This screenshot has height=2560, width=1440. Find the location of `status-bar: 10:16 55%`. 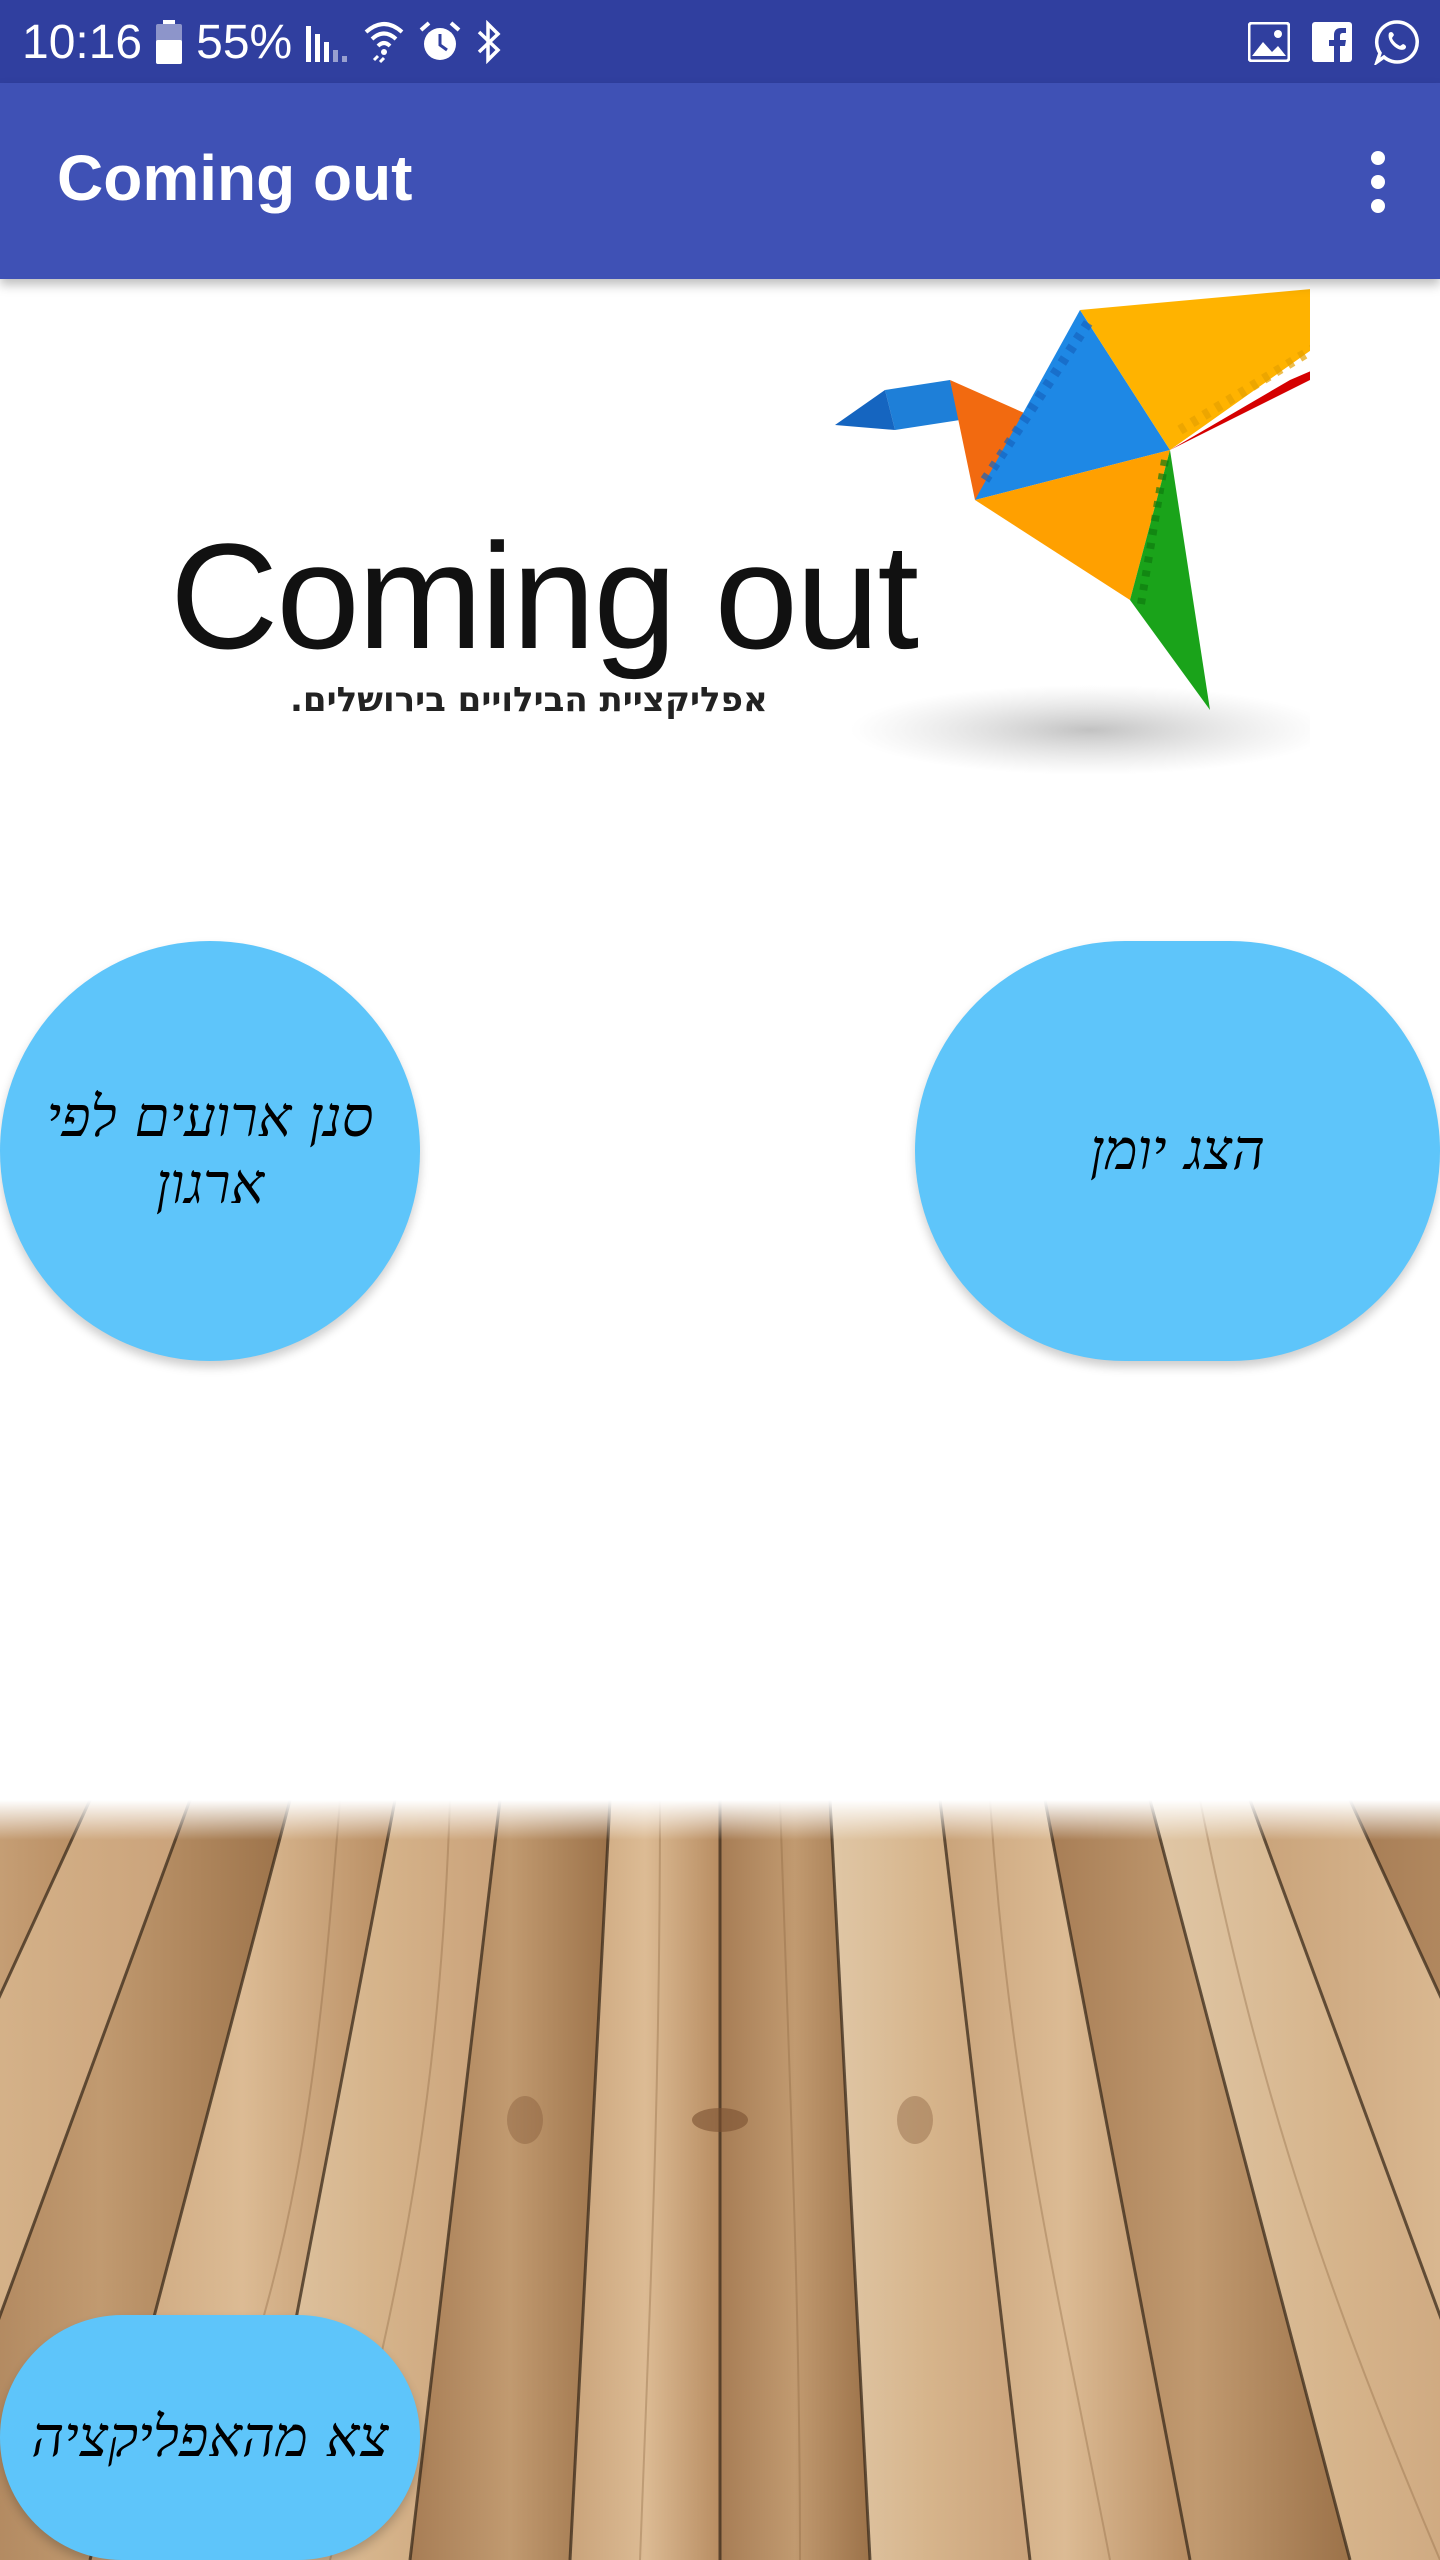

status-bar: 10:16 55% is located at coordinates (720, 41).